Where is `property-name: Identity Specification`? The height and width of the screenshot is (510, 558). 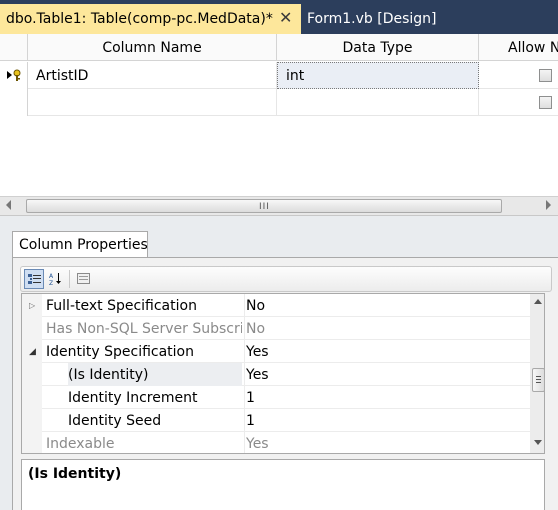 property-name: Identity Specification is located at coordinates (120, 351).